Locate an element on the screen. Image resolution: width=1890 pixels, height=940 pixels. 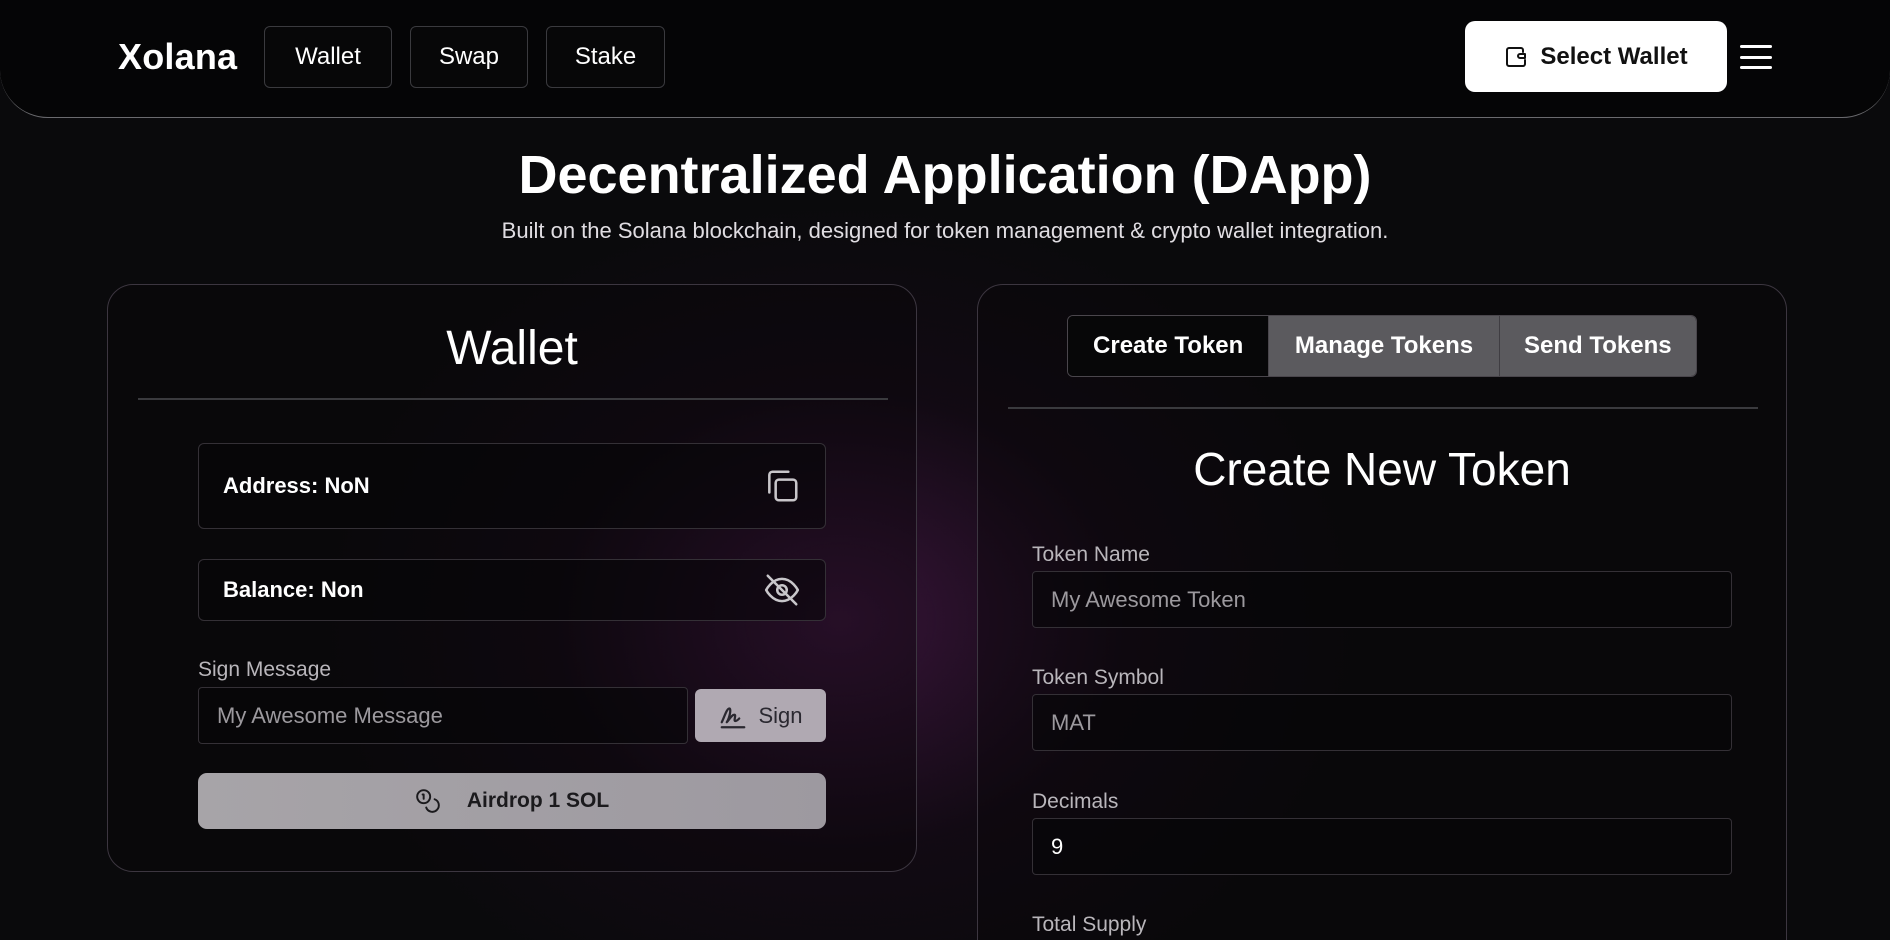
token-name-label: Token Name is located at coordinates (1091, 554).